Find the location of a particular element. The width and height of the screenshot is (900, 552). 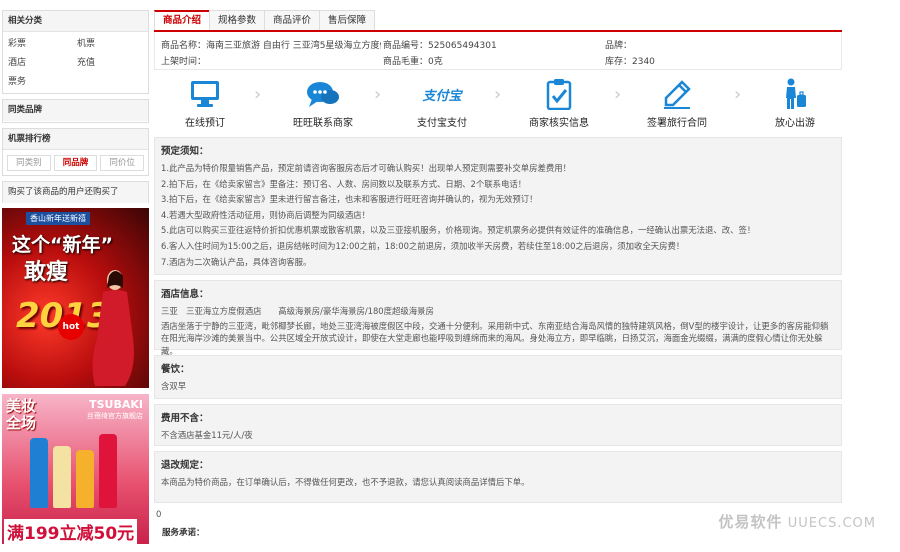

same-brand-box: 同类品牌 is located at coordinates (75, 111).